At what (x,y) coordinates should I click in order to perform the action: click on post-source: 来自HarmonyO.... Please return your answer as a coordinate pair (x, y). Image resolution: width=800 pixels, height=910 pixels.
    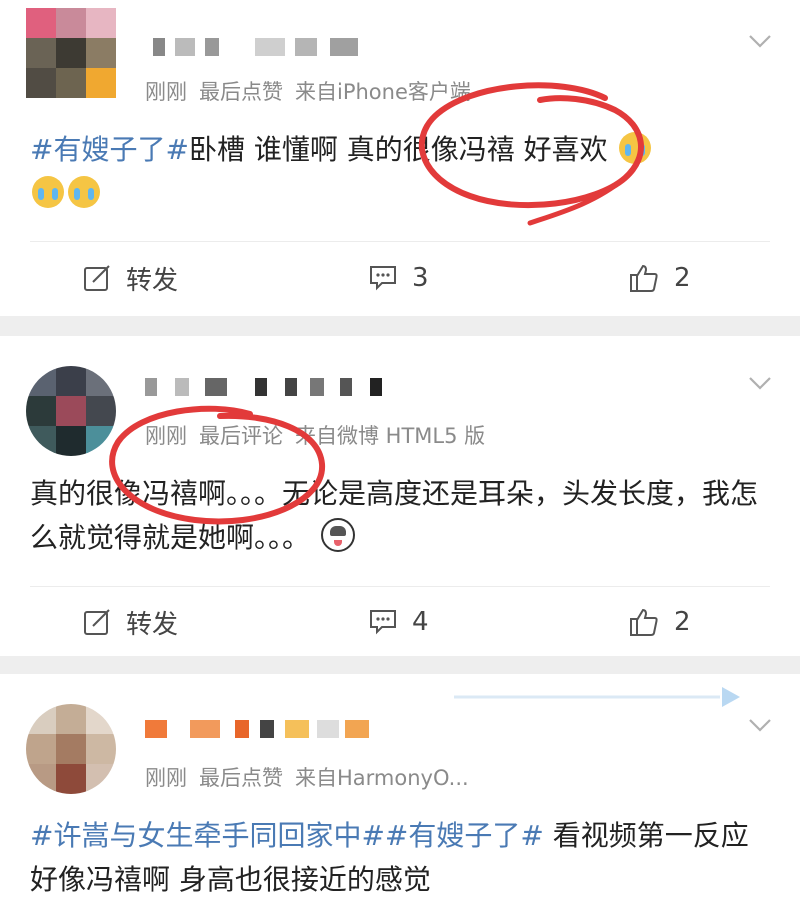
    Looking at the image, I should click on (382, 778).